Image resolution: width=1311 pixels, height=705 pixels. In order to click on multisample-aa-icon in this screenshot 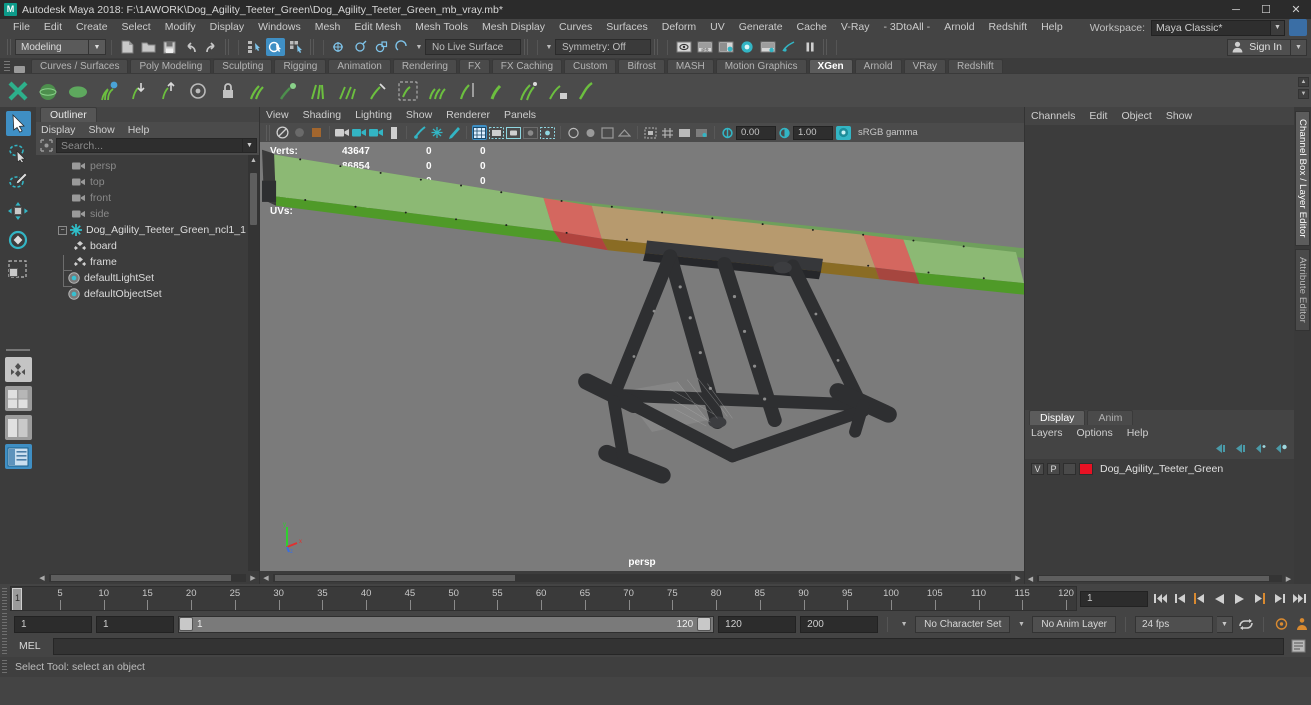, I will do `click(607, 132)`.